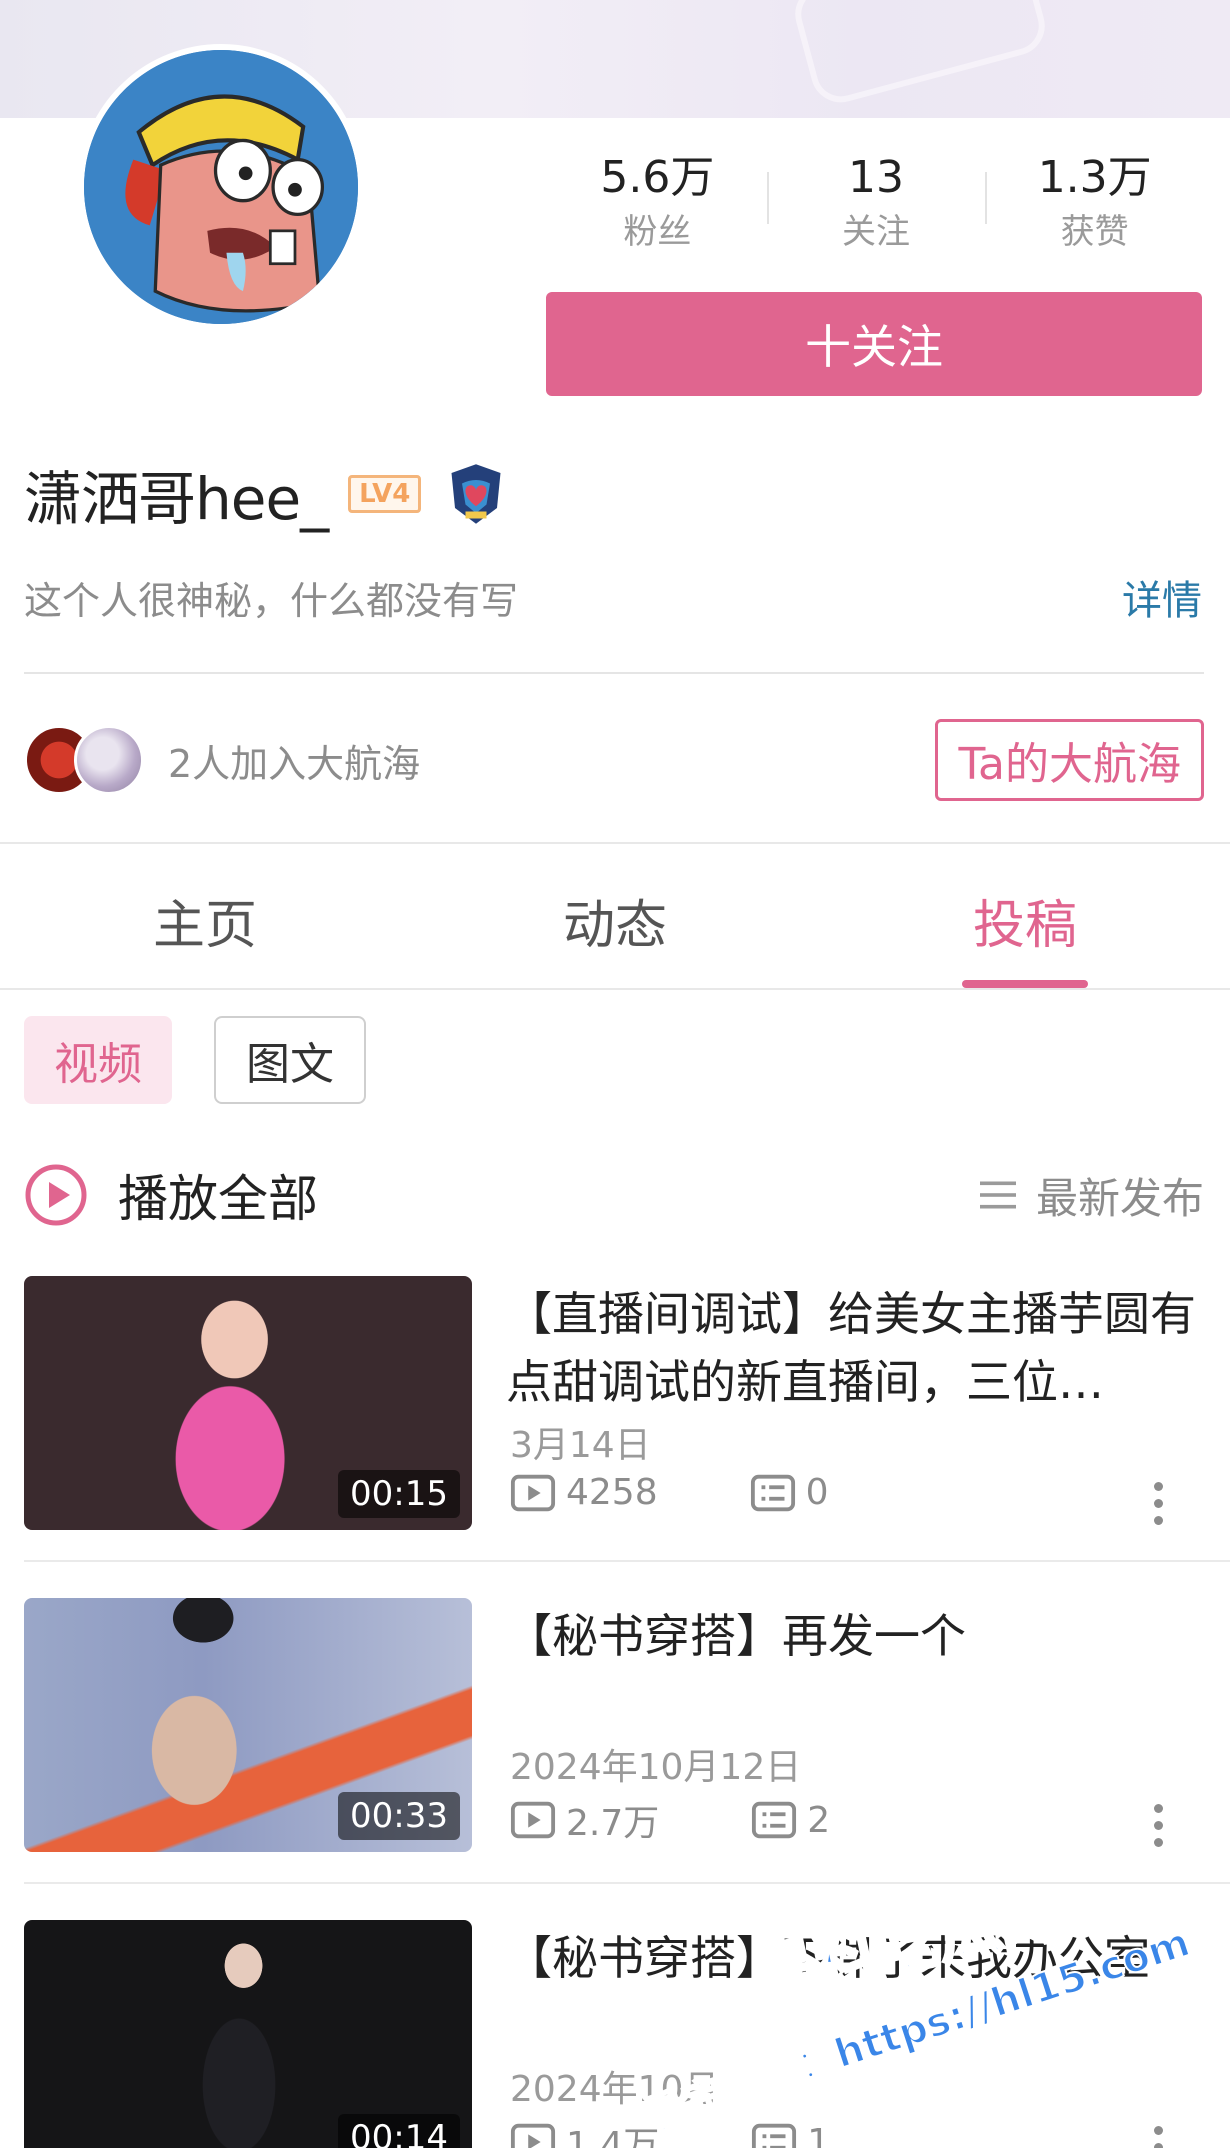 This screenshot has height=2148, width=1230. I want to click on tab-submissions: 投稿, so click(1025, 920).